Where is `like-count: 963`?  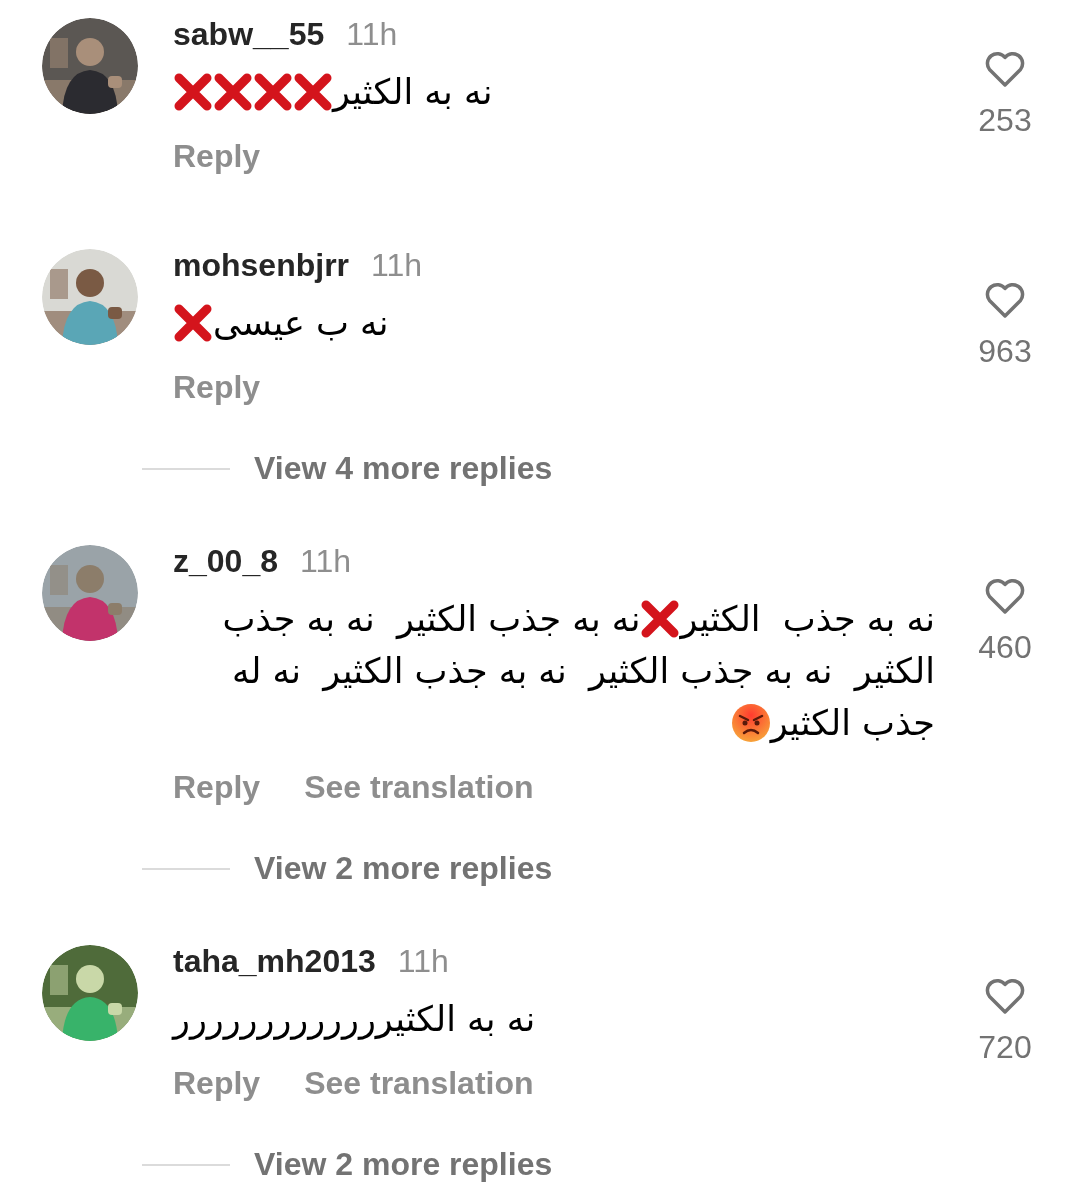 like-count: 963 is located at coordinates (1005, 351).